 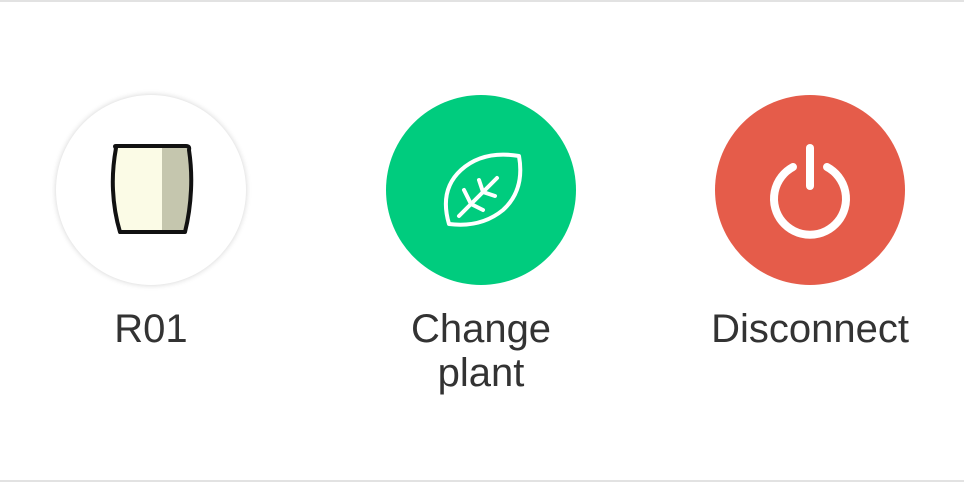 What do you see at coordinates (483, 189) in the screenshot?
I see `leaf-icon` at bounding box center [483, 189].